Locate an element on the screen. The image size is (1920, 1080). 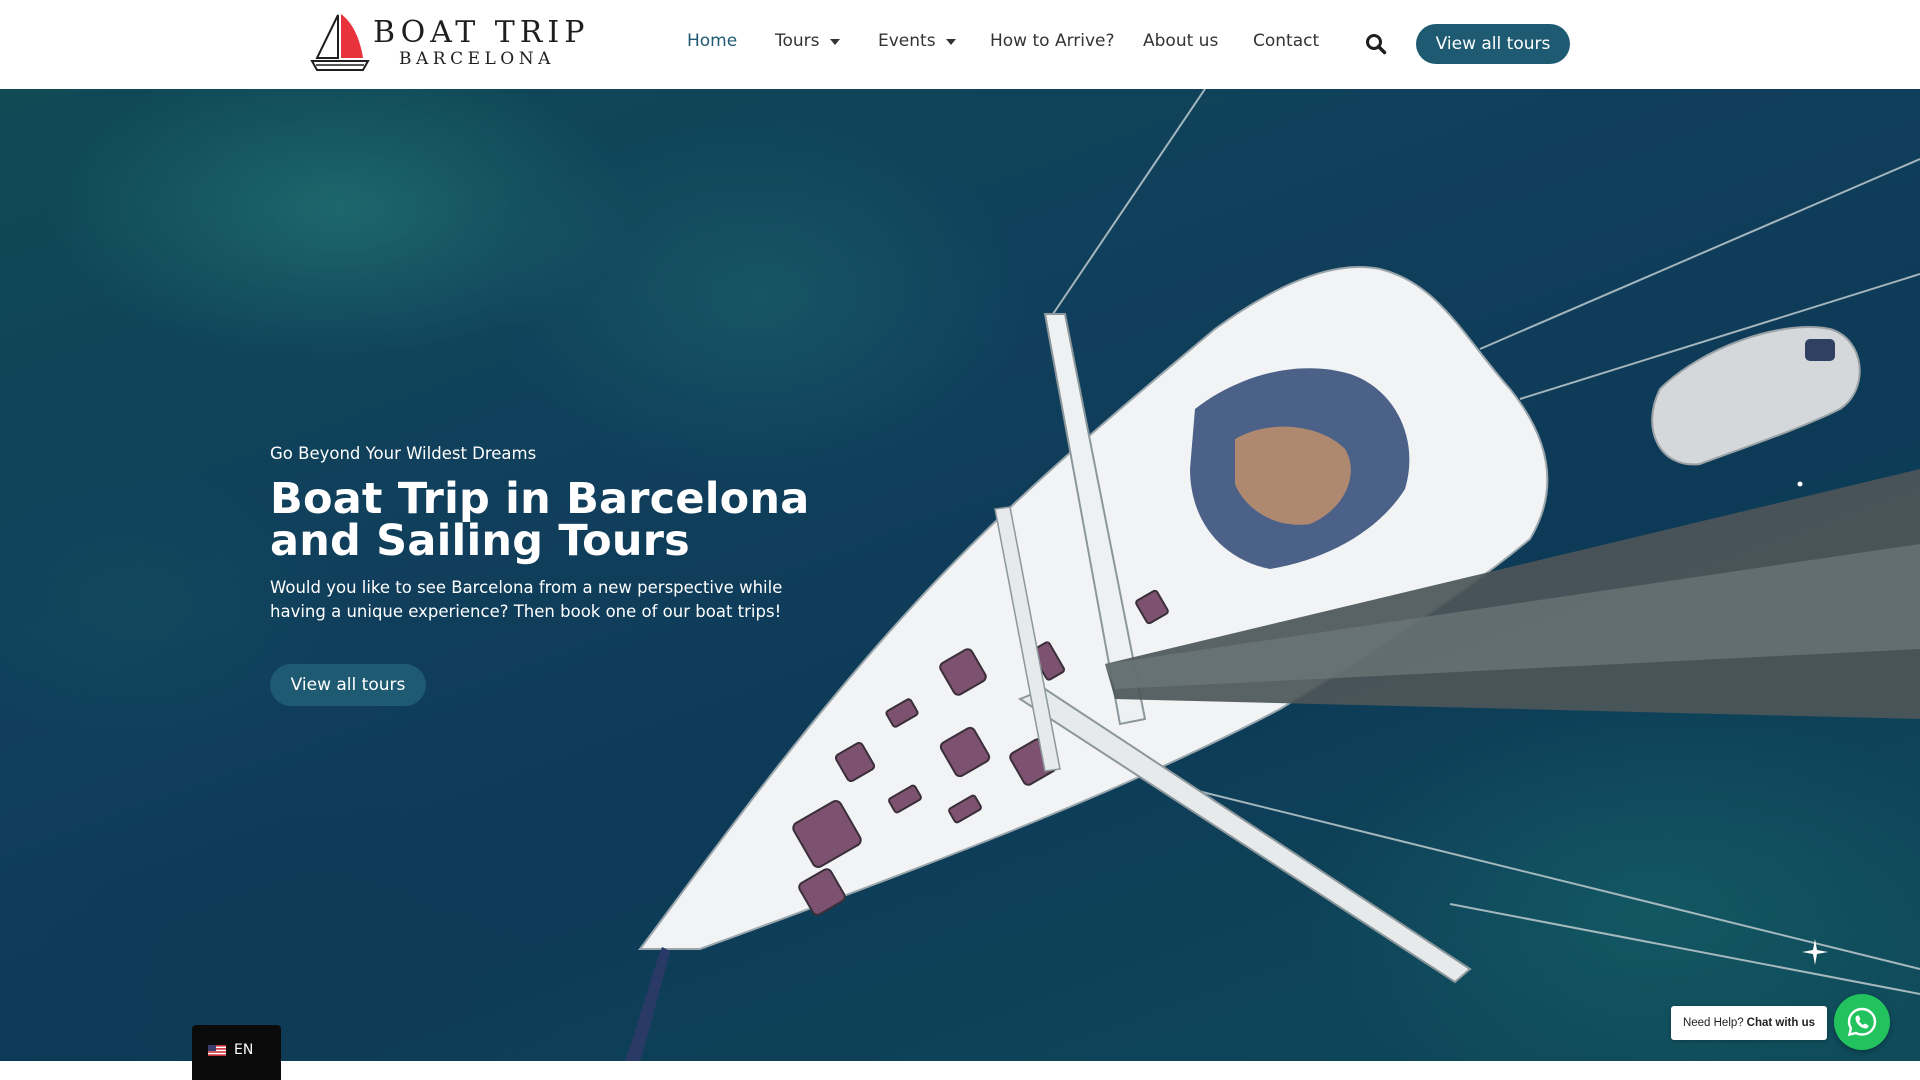
language-switcher: EN is located at coordinates (236, 1052).